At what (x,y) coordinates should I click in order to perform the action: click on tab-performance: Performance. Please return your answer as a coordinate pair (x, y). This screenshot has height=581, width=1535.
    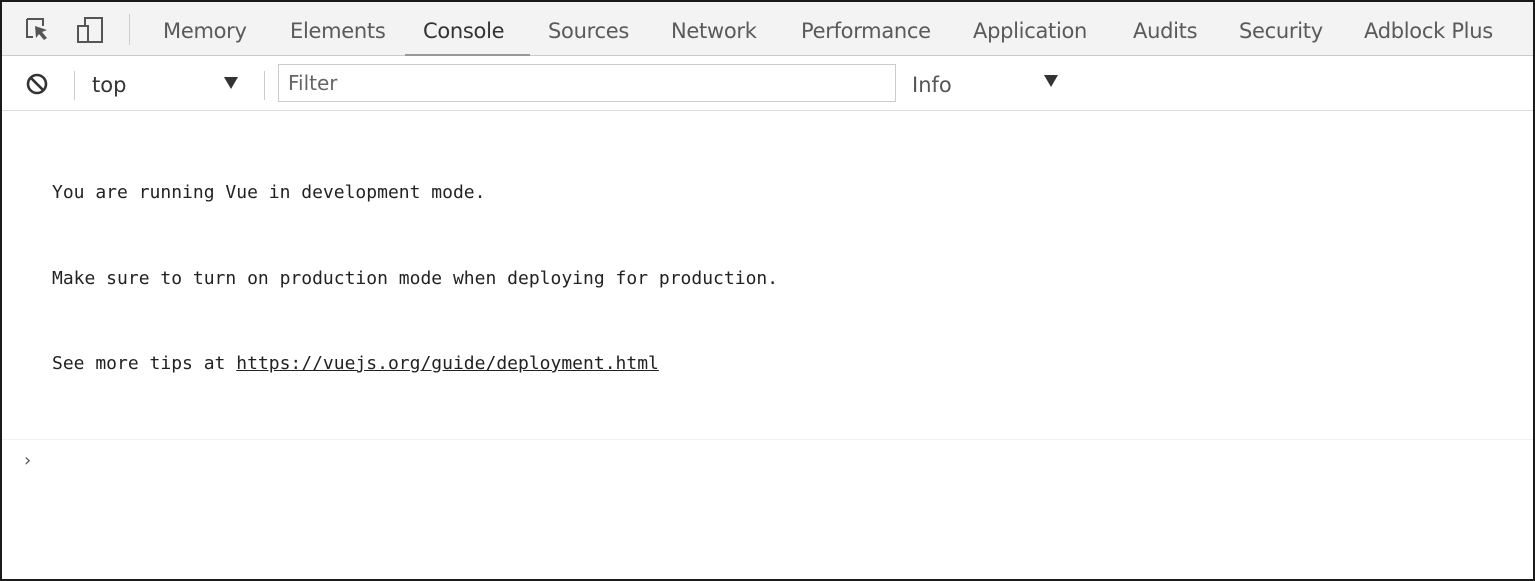
    Looking at the image, I should click on (866, 29).